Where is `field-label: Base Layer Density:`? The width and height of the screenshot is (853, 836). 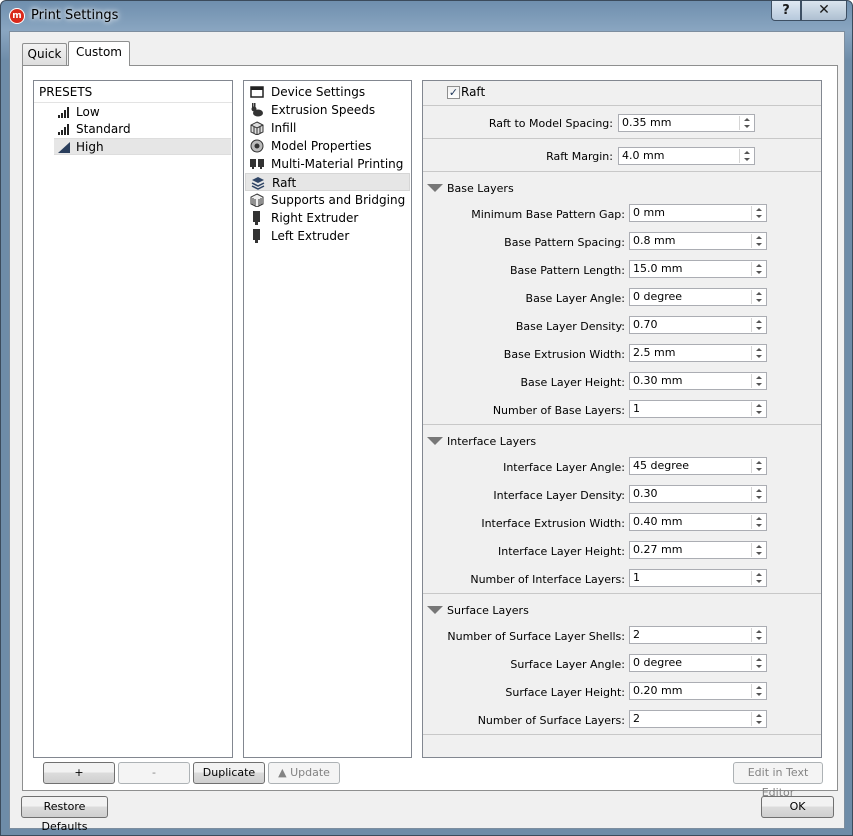 field-label: Base Layer Density: is located at coordinates (570, 326).